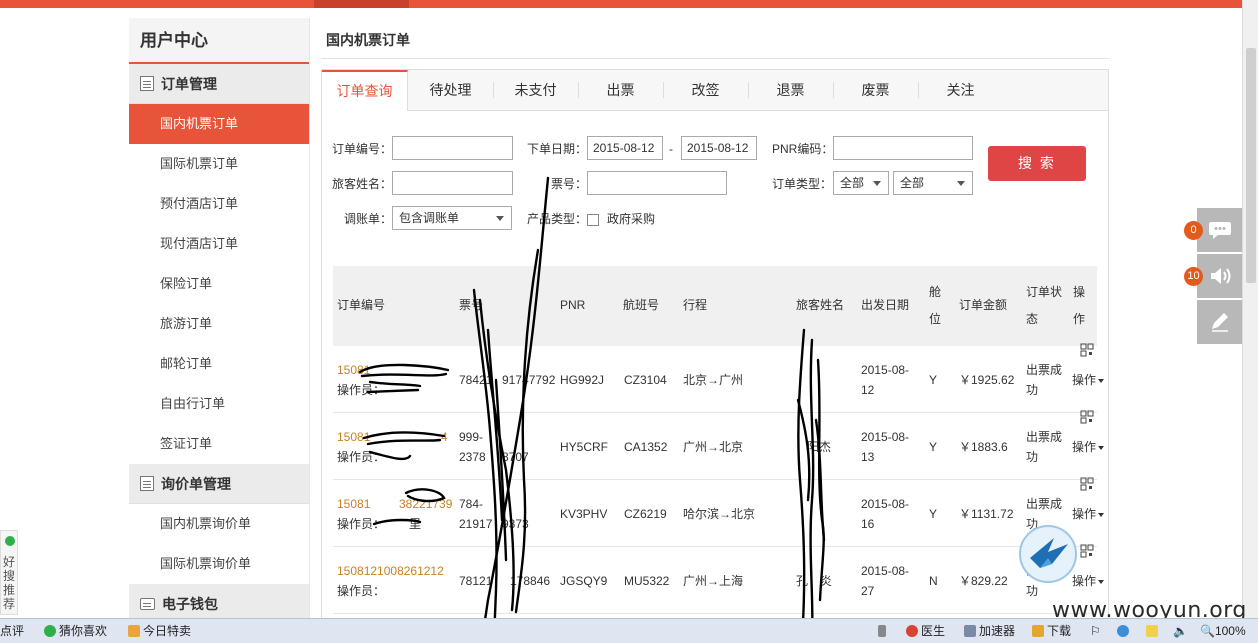 Image resolution: width=1258 pixels, height=643 pixels. What do you see at coordinates (159, 631) in the screenshot?
I see `taskbar-today-deals: 今日特卖` at bounding box center [159, 631].